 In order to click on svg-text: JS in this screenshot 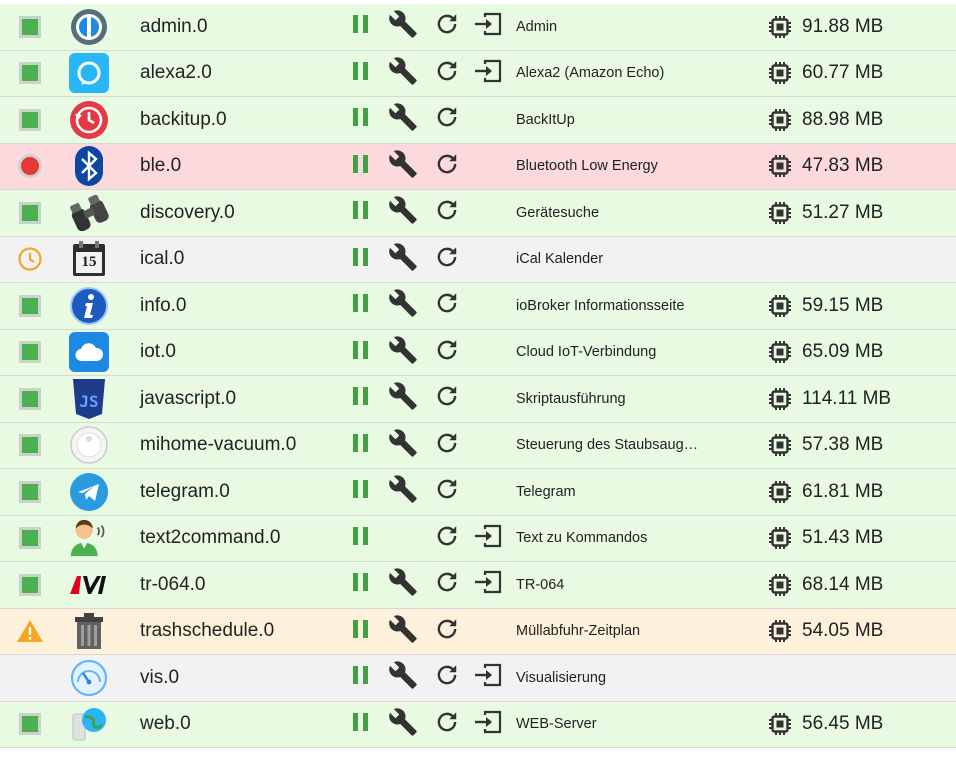, I will do `click(88, 401)`.